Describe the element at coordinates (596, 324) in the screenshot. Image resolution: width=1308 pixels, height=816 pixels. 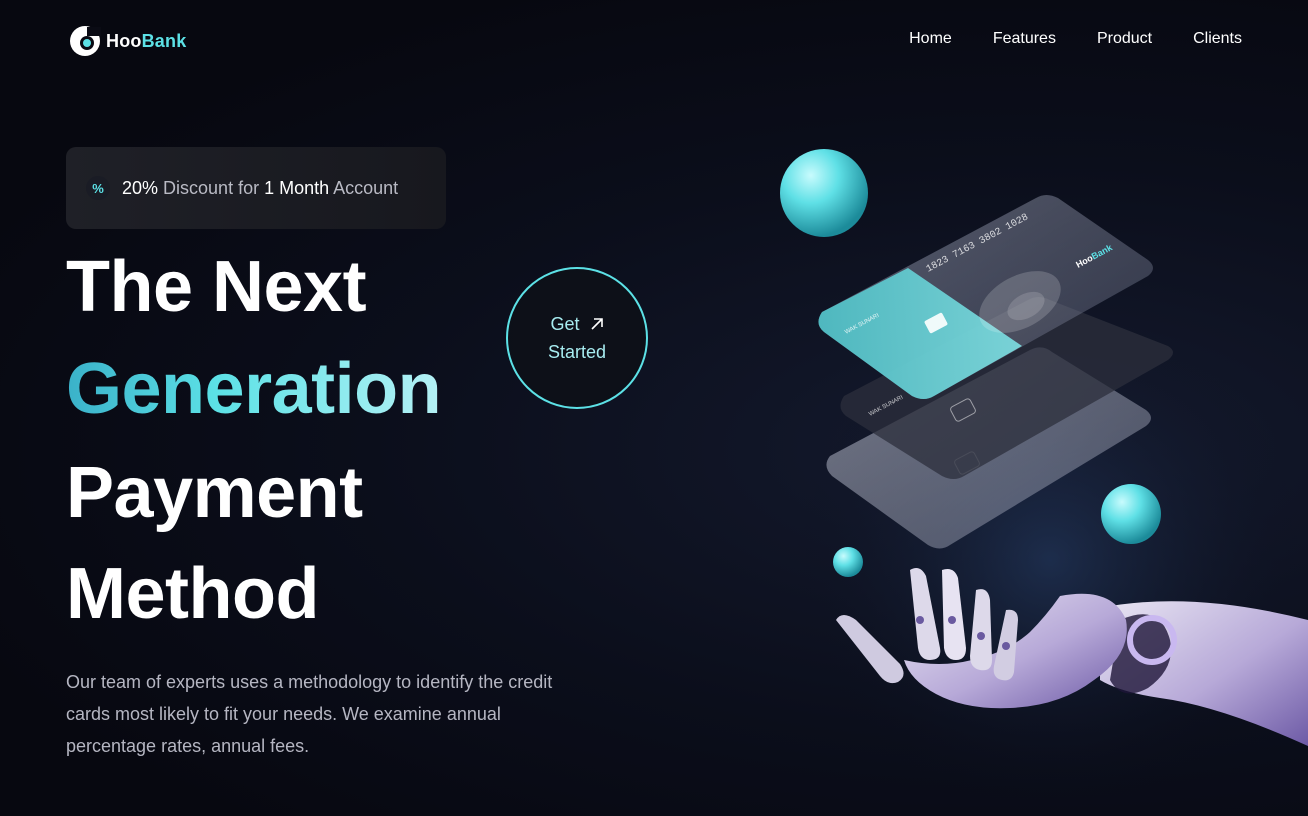
I see `arrow-up-right-icon` at that location.